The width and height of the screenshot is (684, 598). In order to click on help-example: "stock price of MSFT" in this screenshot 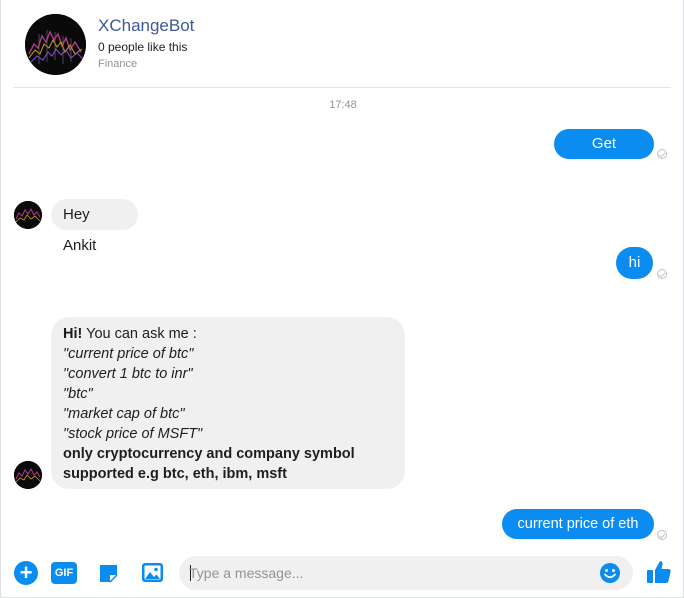, I will do `click(133, 434)`.